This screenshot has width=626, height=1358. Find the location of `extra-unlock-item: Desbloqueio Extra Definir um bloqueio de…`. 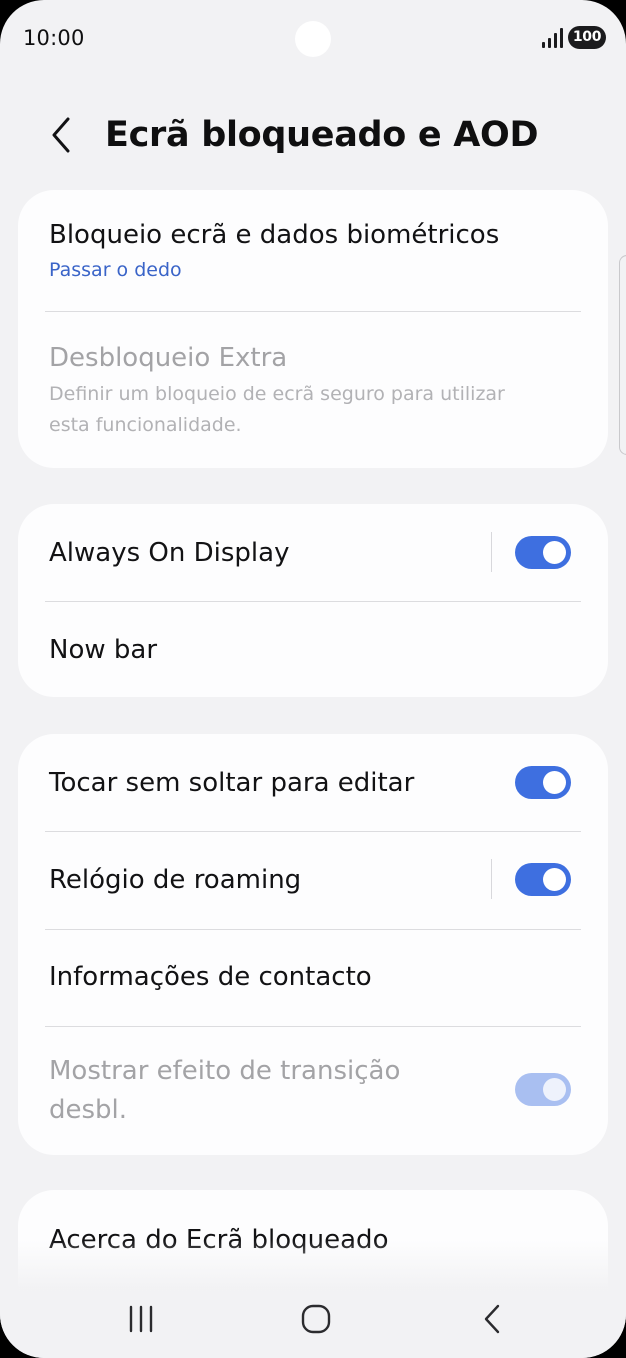

extra-unlock-item: Desbloqueio Extra Definir um bloqueio de… is located at coordinates (313, 390).